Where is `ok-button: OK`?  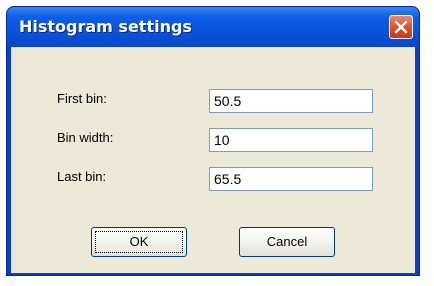
ok-button: OK is located at coordinates (139, 242).